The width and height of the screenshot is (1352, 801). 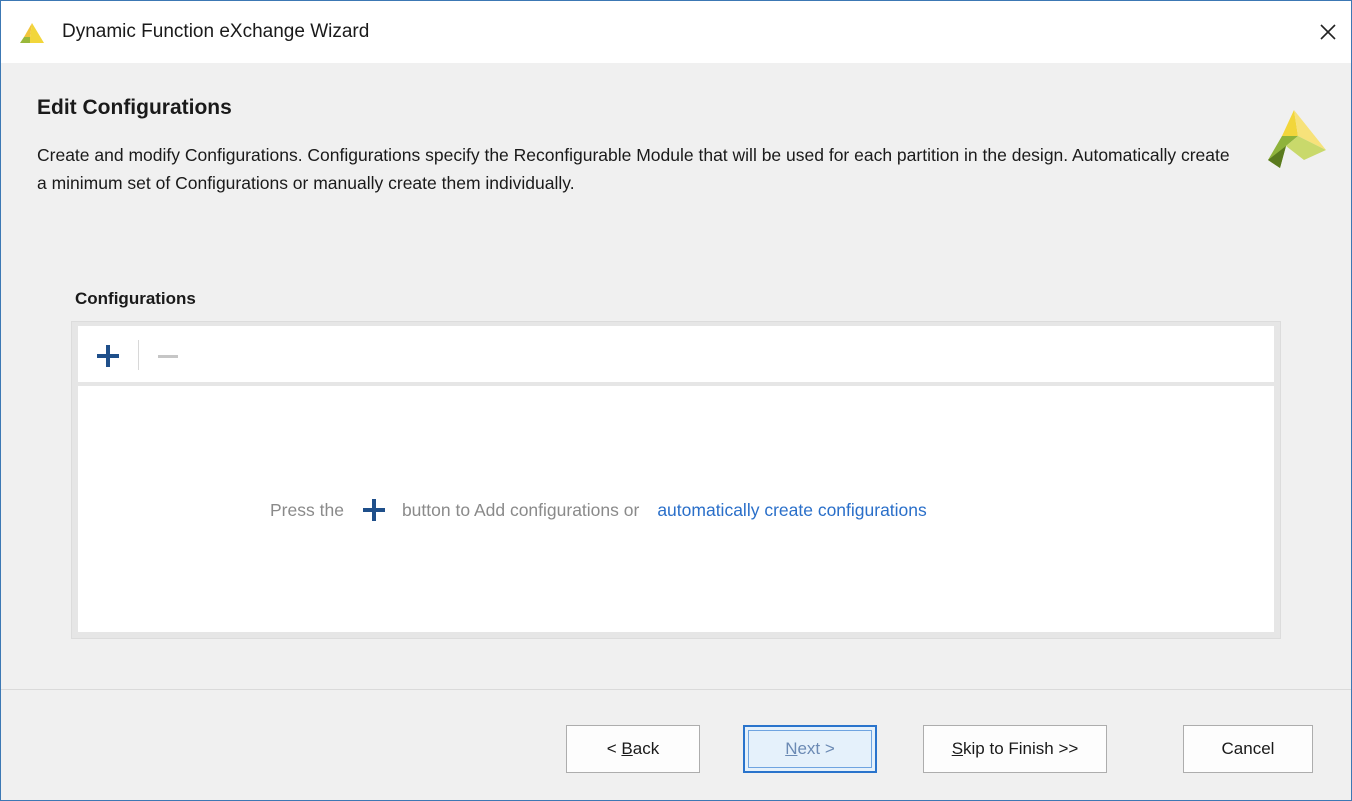 I want to click on plus-icon, so click(x=373, y=510).